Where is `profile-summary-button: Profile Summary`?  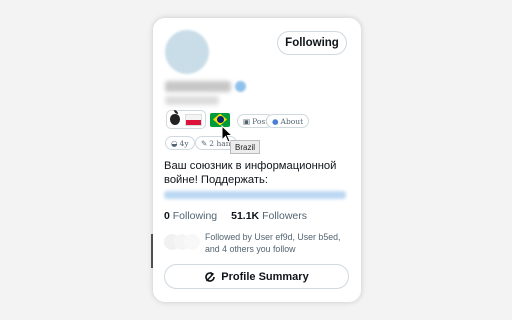
profile-summary-button: Profile Summary is located at coordinates (256, 276).